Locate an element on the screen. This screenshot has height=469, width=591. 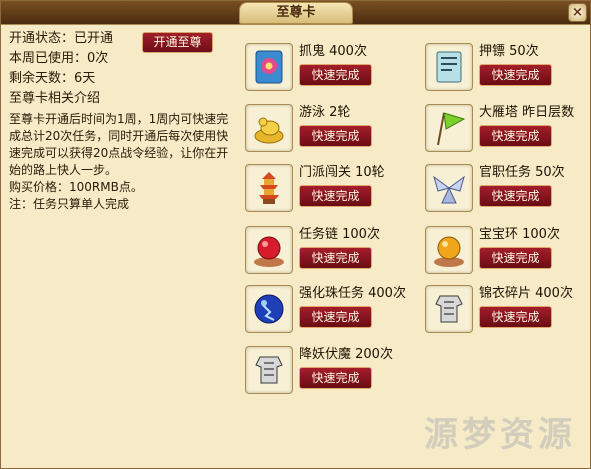
gold-orb-icon is located at coordinates (449, 250).